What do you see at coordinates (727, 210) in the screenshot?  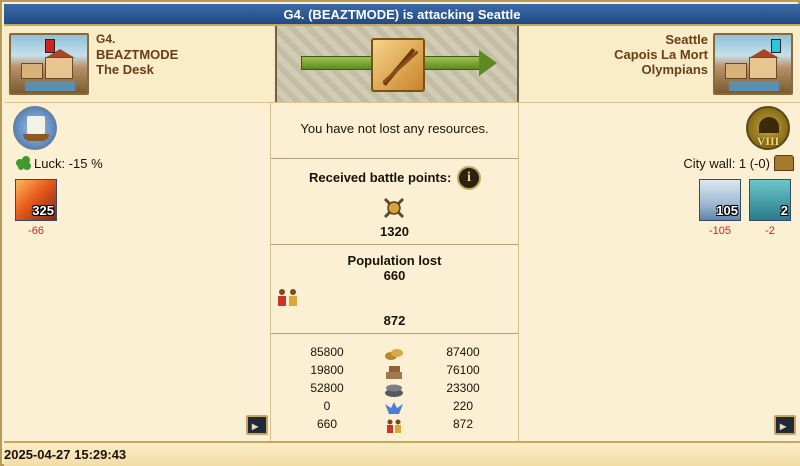 I see `unit-count: 105` at bounding box center [727, 210].